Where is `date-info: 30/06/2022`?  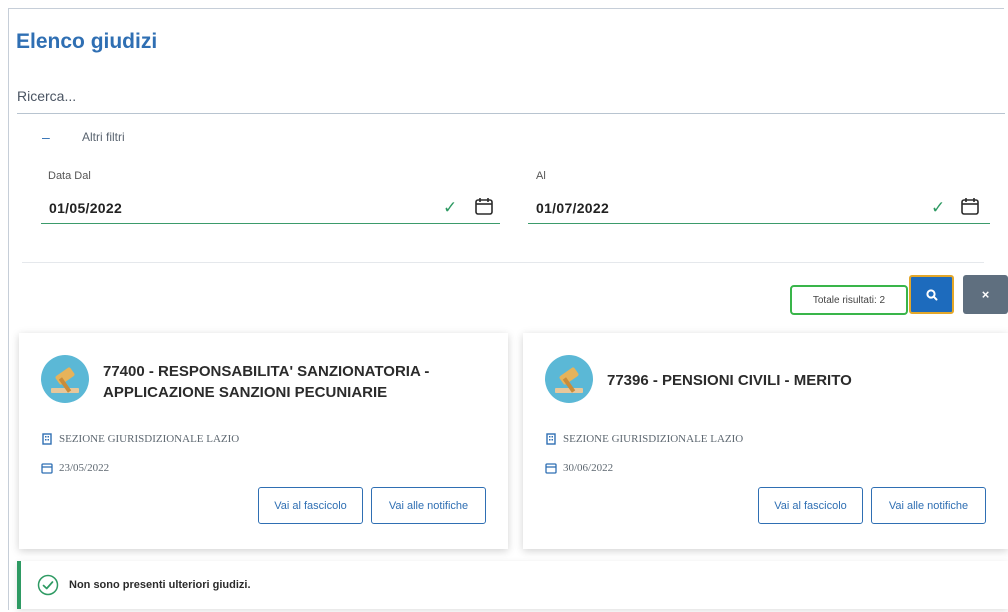 date-info: 30/06/2022 is located at coordinates (579, 468).